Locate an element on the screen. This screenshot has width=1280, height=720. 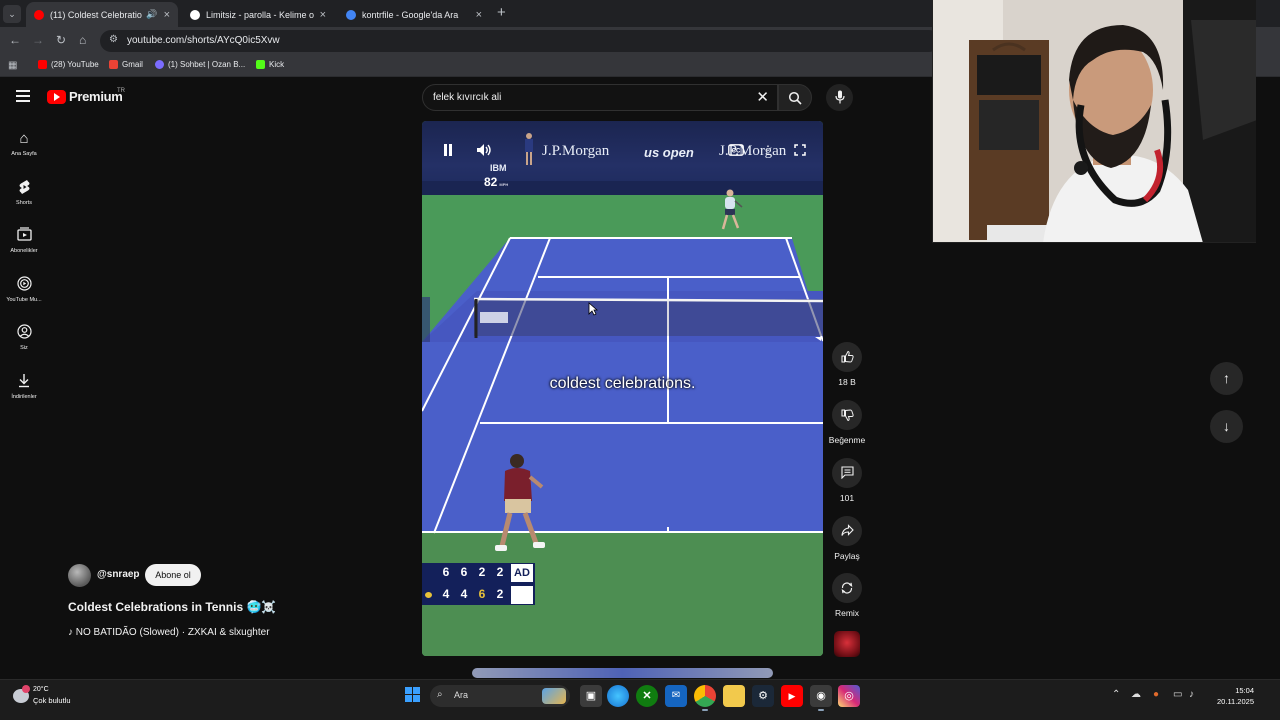
share-icon is located at coordinates (847, 531).